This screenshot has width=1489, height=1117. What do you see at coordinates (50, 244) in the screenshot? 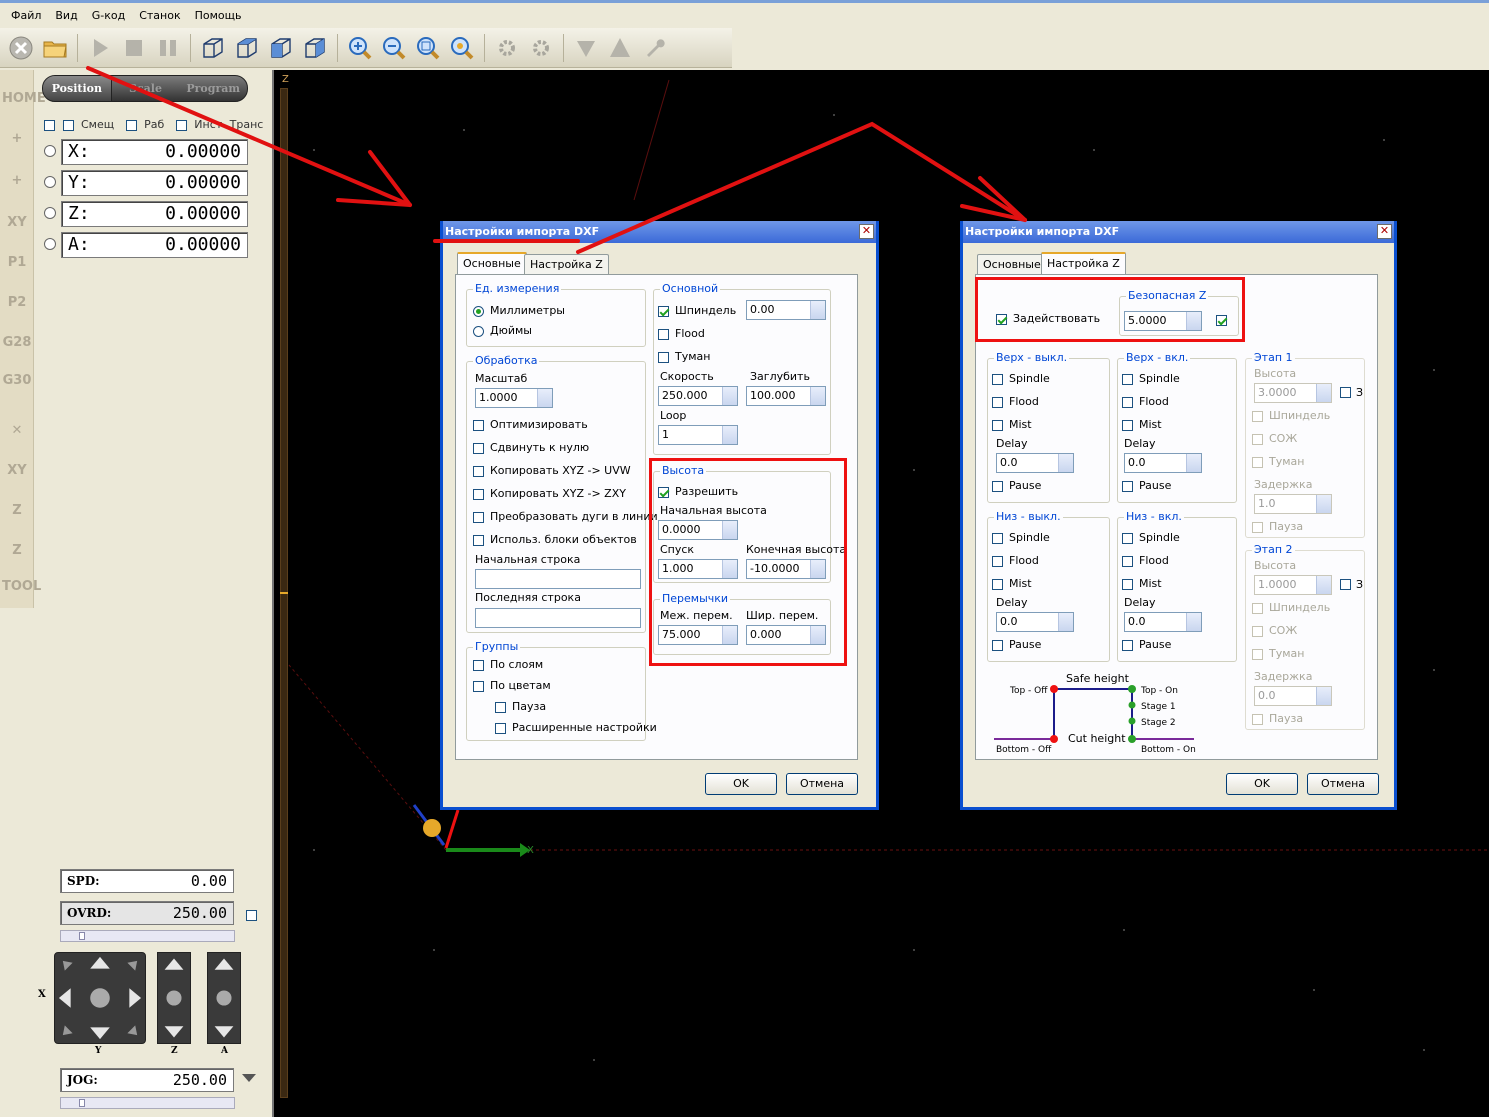
I see `axis-a-radio` at bounding box center [50, 244].